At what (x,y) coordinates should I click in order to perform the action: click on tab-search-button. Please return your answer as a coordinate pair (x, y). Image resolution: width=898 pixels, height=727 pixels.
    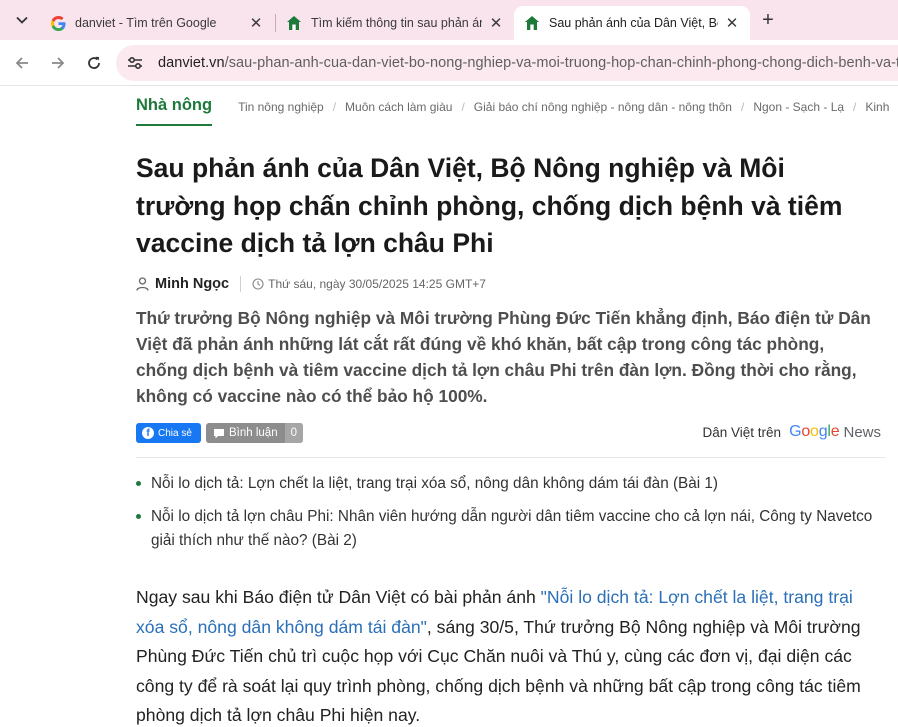
    Looking at the image, I should click on (22, 20).